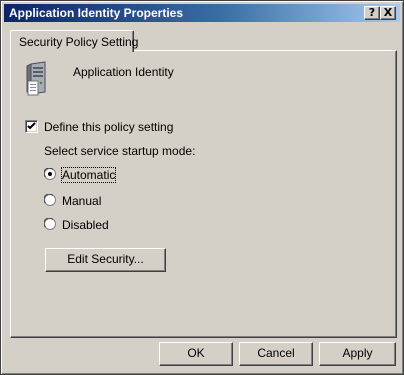 The width and height of the screenshot is (404, 375). What do you see at coordinates (357, 354) in the screenshot?
I see `apply-button: Apply` at bounding box center [357, 354].